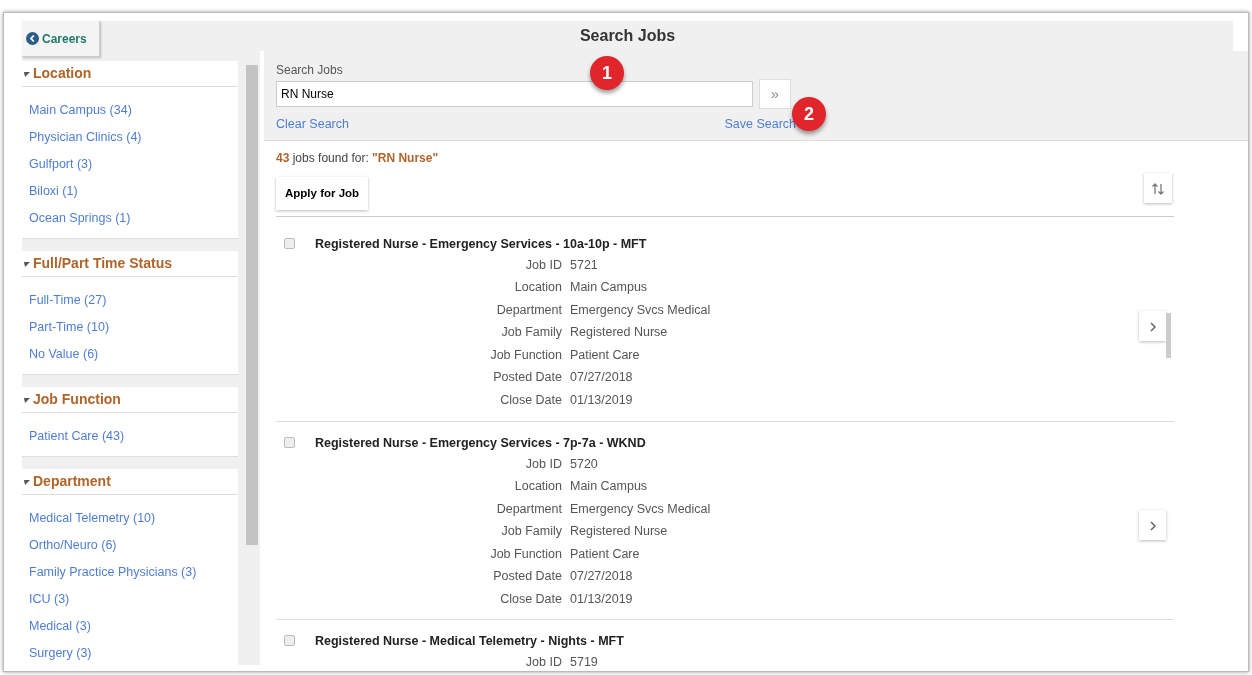 This screenshot has height=675, width=1252. Describe the element at coordinates (133, 218) in the screenshot. I see `facet-link: Ocean Springs (1)` at that location.